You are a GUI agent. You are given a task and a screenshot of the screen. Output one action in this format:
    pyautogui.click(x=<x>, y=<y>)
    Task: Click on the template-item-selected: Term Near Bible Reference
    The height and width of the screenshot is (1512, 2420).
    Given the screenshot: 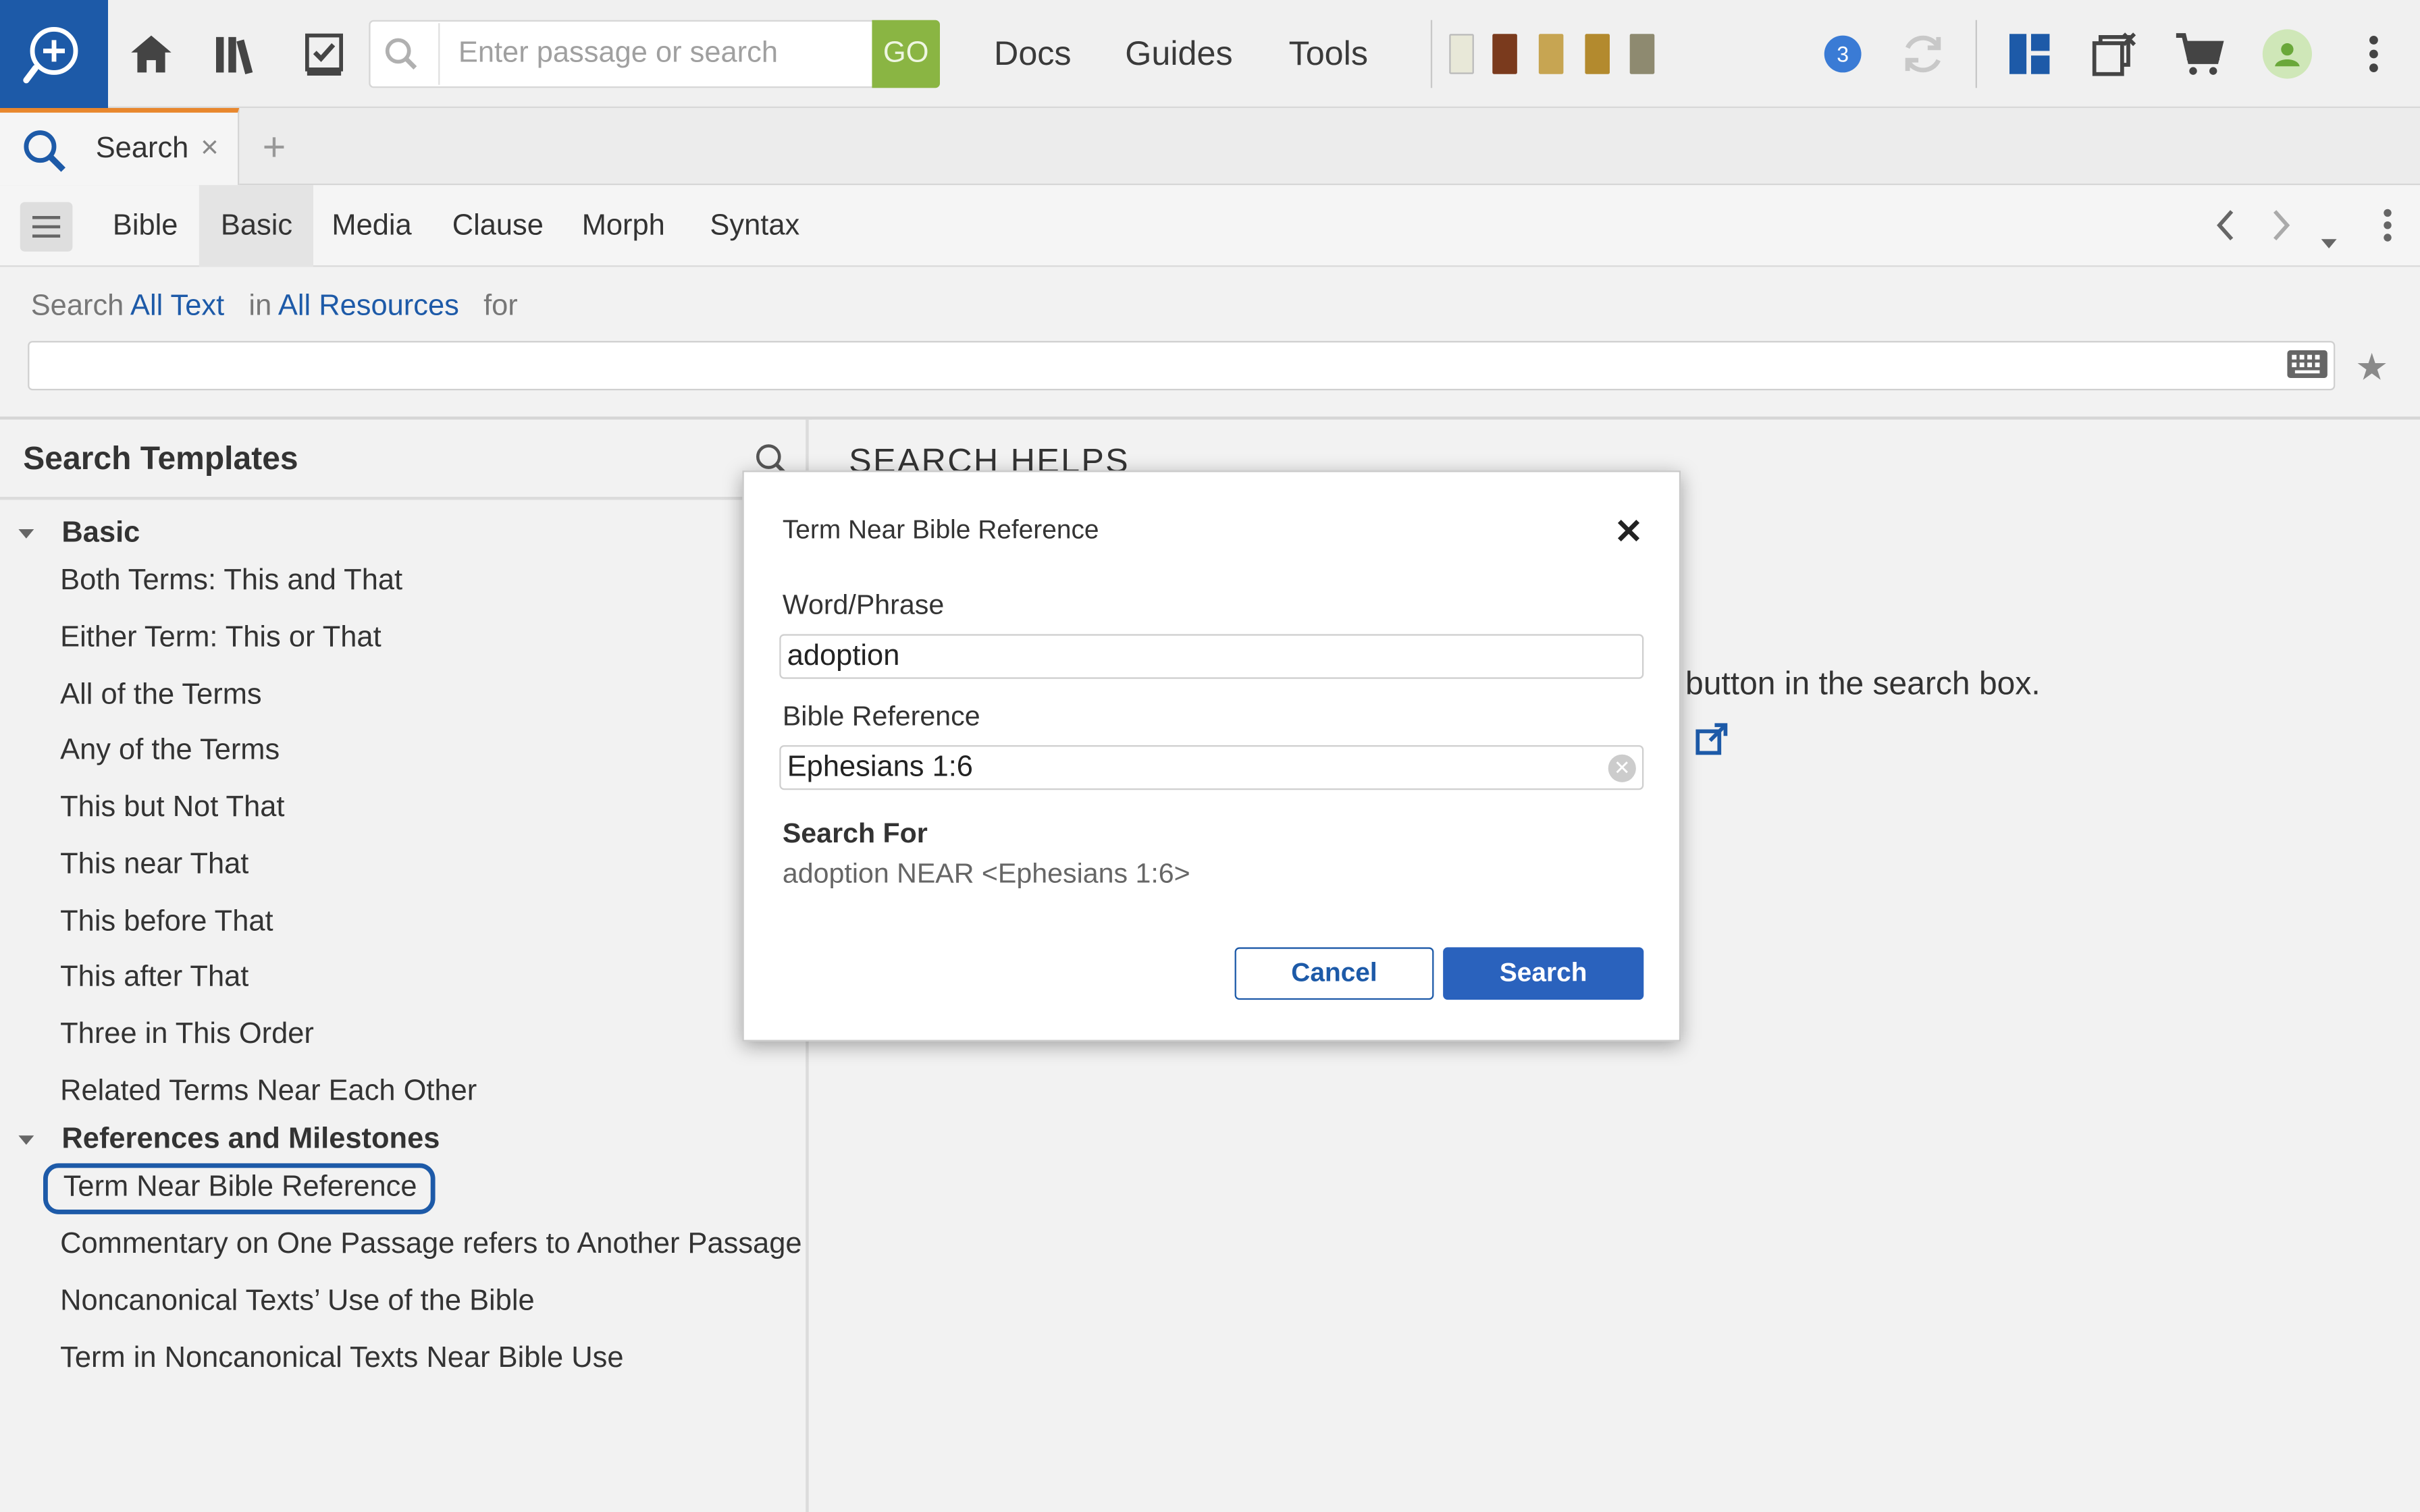 What is the action you would take?
    pyautogui.click(x=239, y=1188)
    